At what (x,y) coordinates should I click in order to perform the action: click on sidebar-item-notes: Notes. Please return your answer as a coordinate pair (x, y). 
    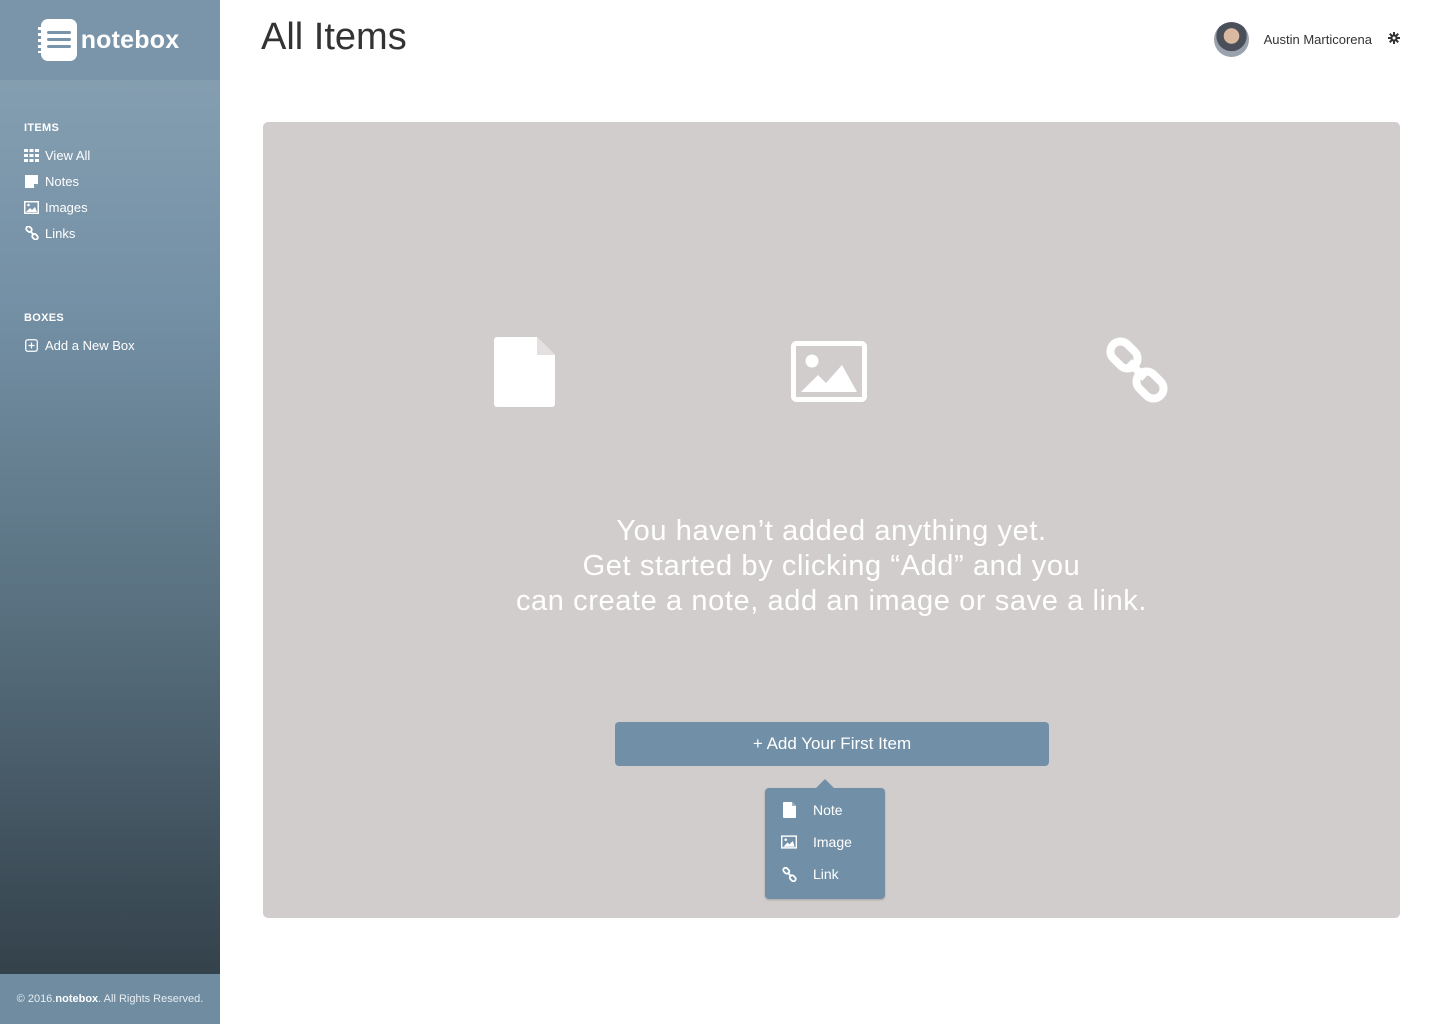
    Looking at the image, I should click on (57, 181).